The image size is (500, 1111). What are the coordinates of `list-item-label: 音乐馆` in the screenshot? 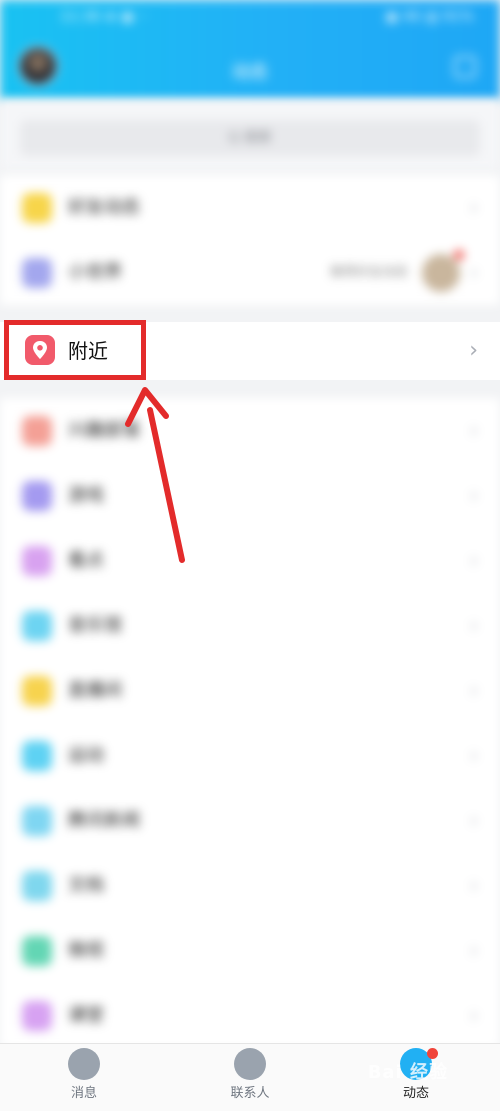 It's located at (95, 625).